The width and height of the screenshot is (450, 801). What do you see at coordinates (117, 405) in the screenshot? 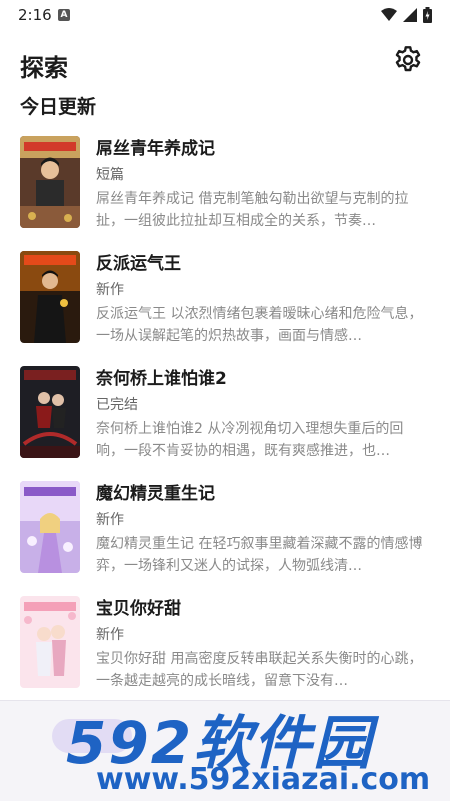
I see `book-status: 已完结` at bounding box center [117, 405].